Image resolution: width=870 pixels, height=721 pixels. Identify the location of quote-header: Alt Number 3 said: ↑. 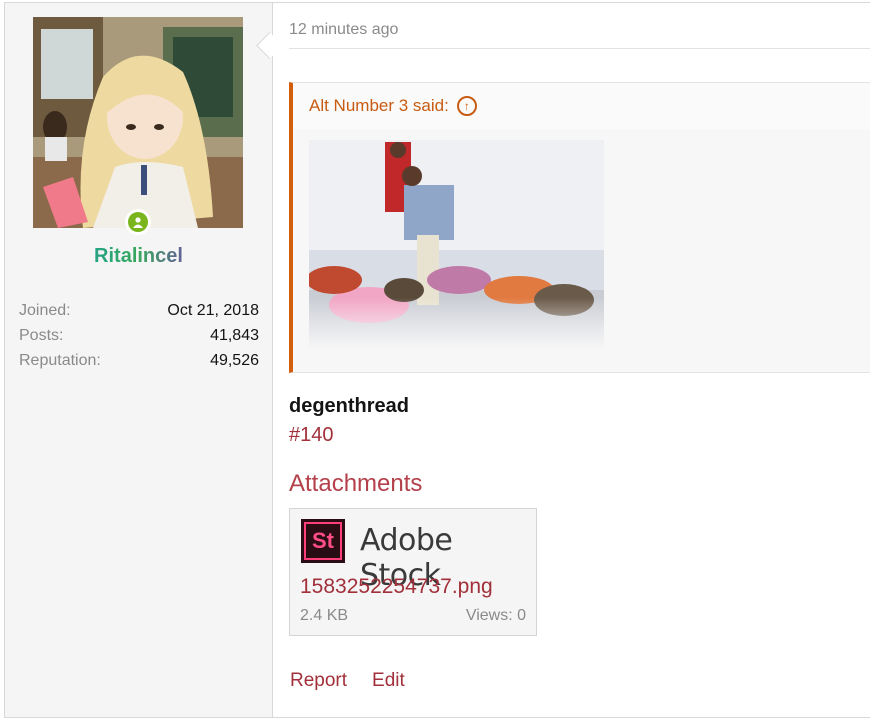
(581, 106).